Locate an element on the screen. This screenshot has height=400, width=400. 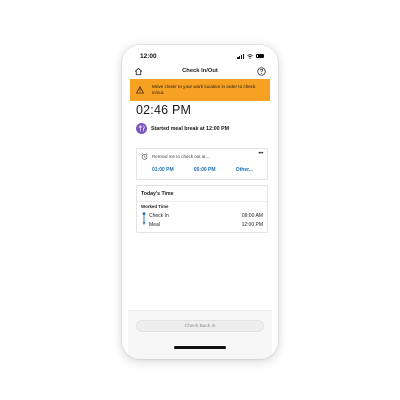
status-icons is located at coordinates (250, 56).